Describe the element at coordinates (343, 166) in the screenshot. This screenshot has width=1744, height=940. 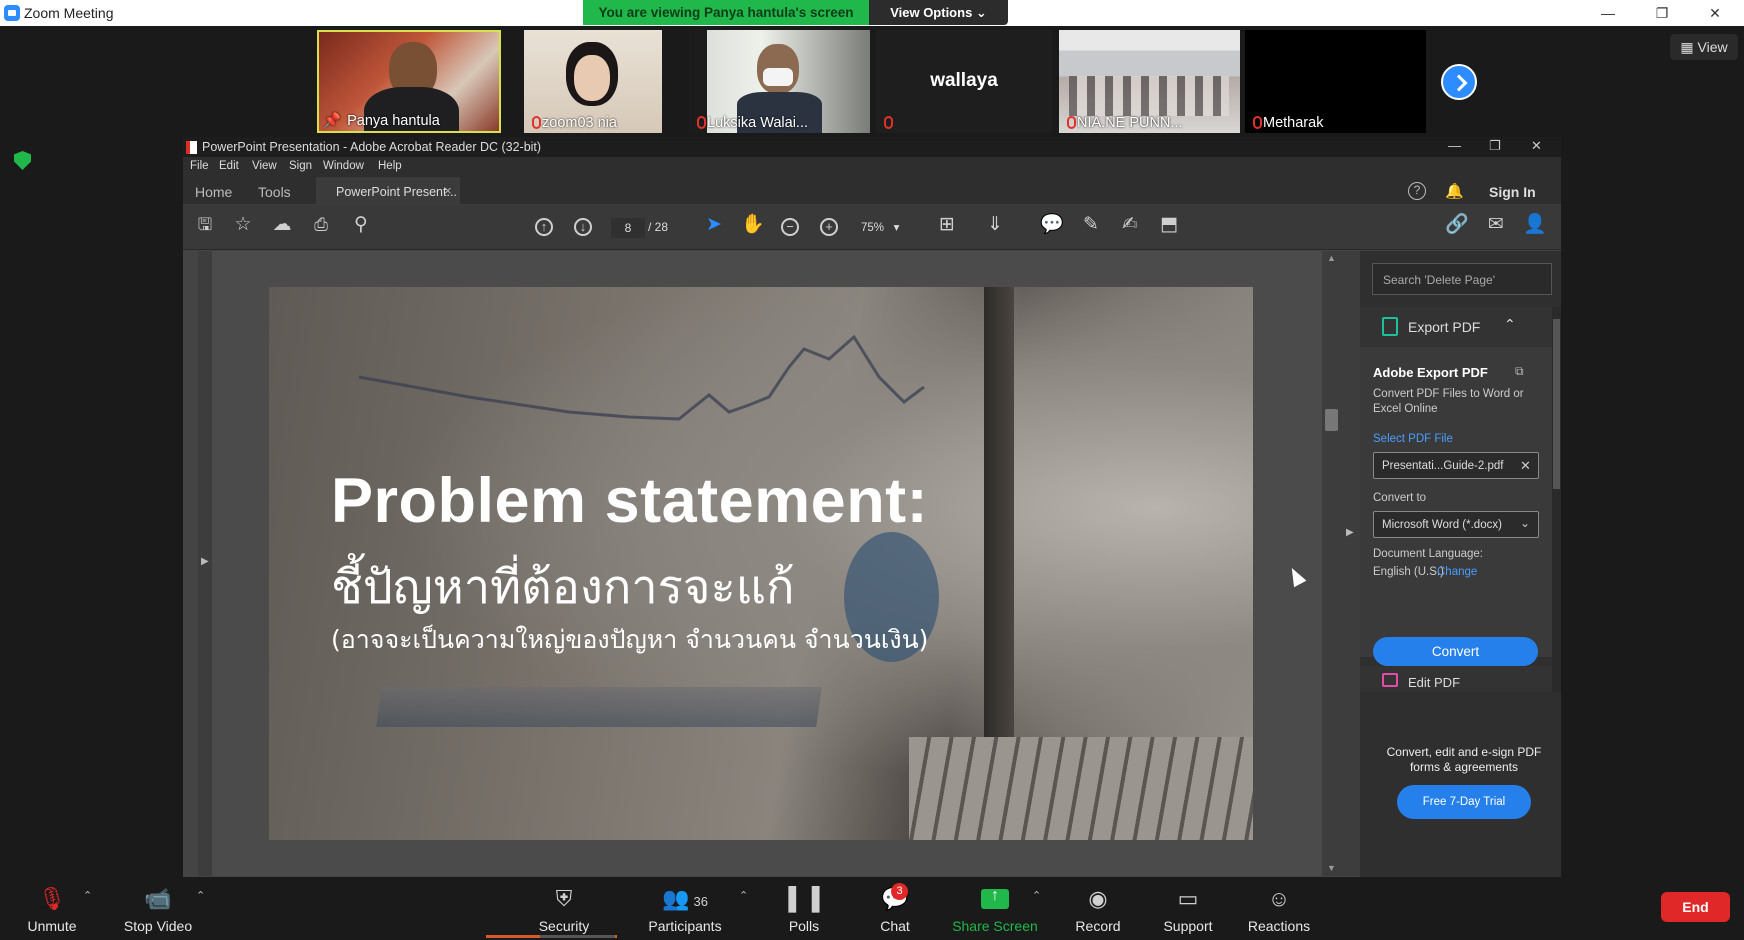
I see `menu-window: Window` at that location.